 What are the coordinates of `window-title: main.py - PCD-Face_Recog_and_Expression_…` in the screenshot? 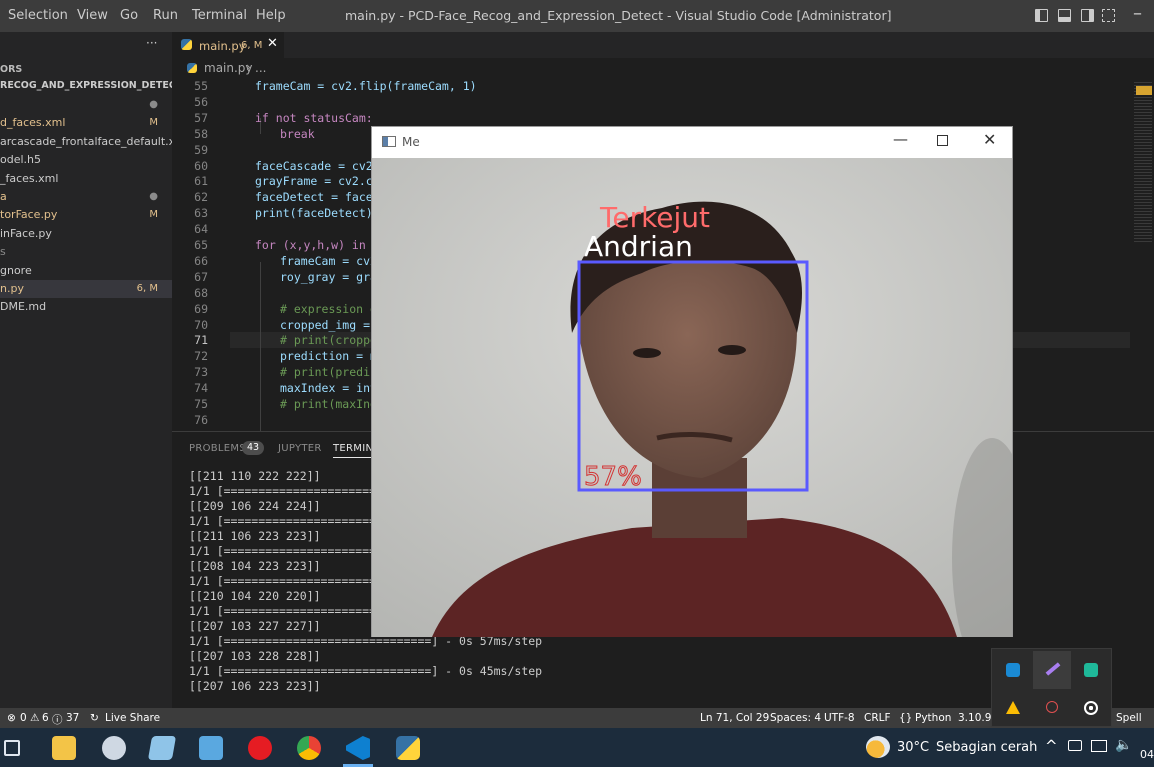 It's located at (618, 15).